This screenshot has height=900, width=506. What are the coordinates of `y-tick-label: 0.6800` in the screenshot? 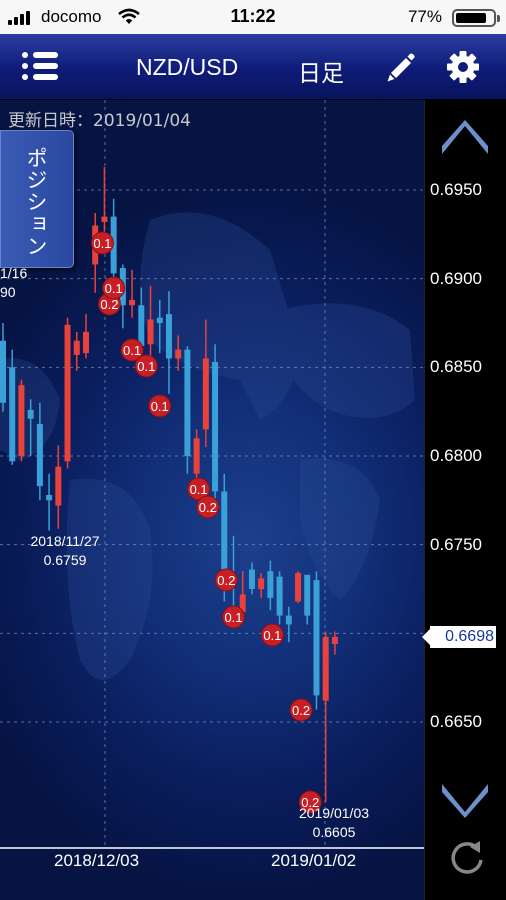 It's located at (456, 455).